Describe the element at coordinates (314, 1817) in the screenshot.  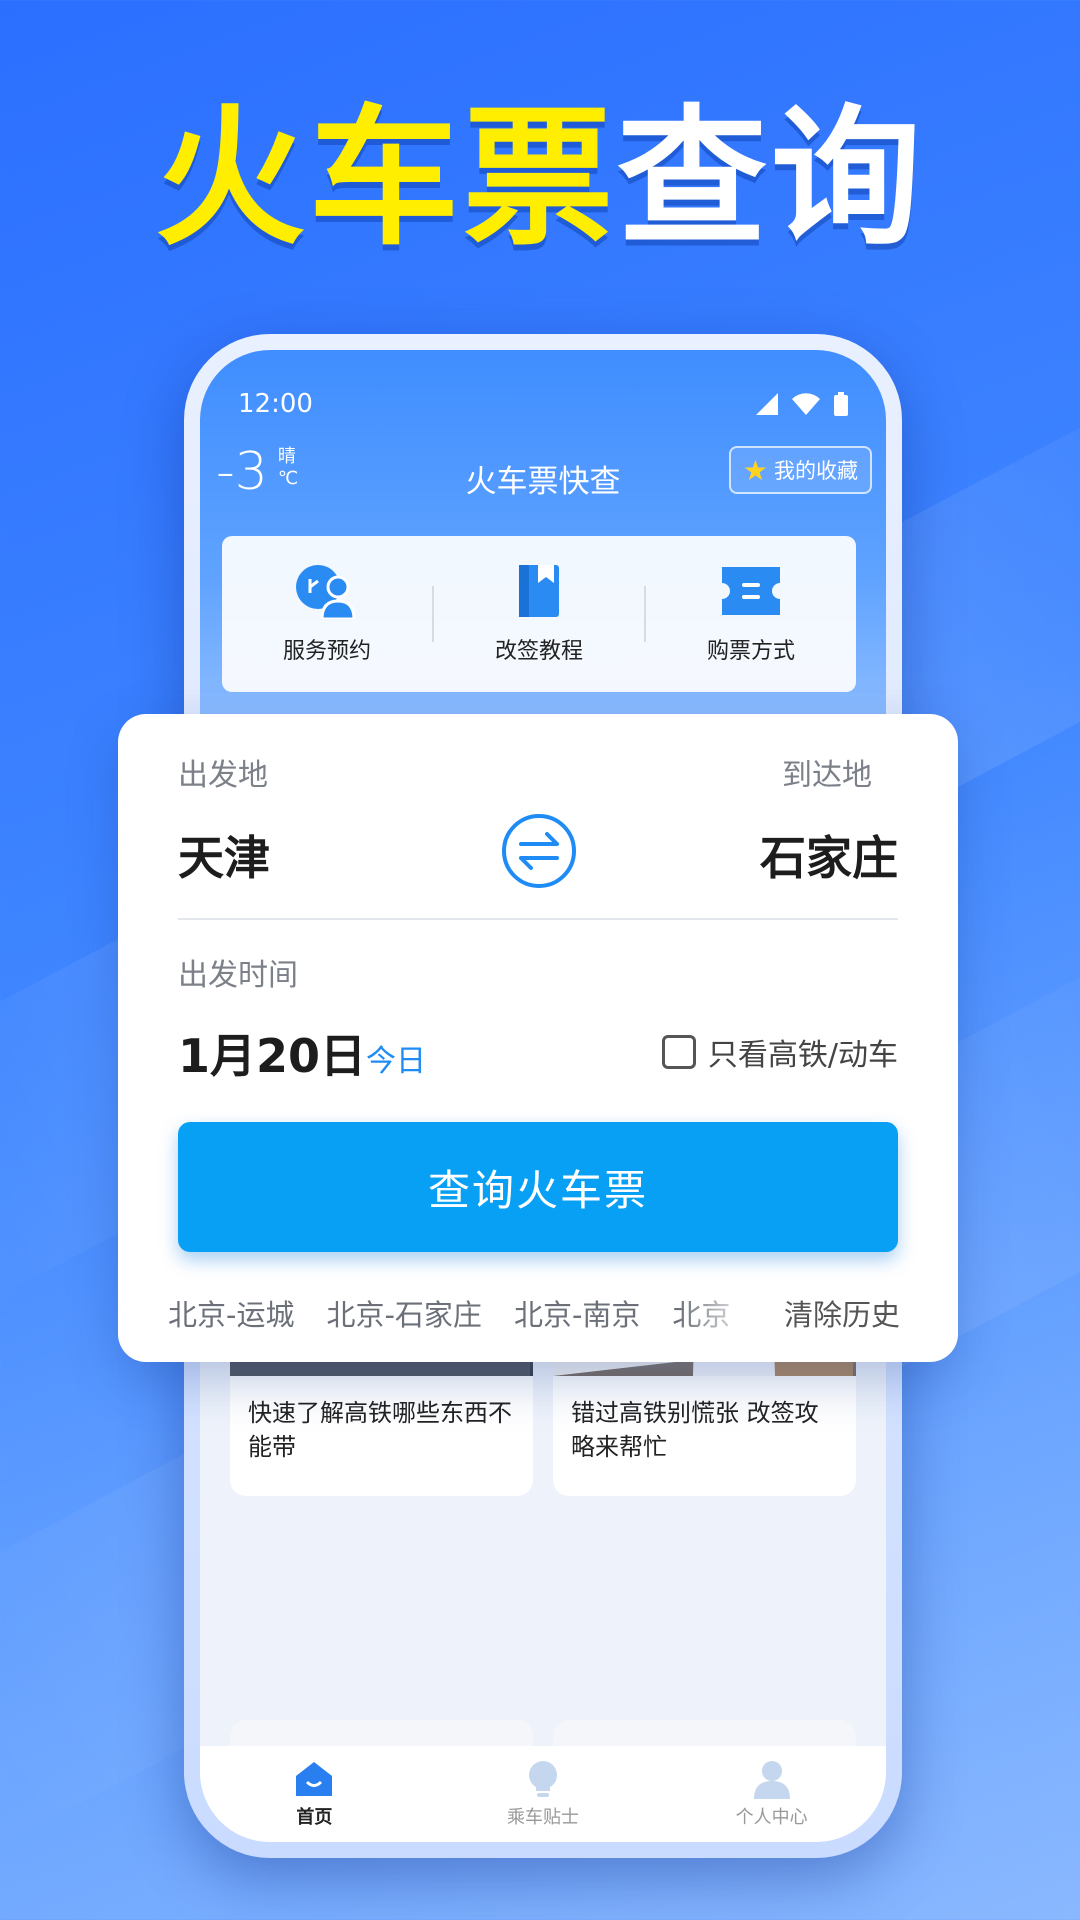
I see `tab-label: 首页` at that location.